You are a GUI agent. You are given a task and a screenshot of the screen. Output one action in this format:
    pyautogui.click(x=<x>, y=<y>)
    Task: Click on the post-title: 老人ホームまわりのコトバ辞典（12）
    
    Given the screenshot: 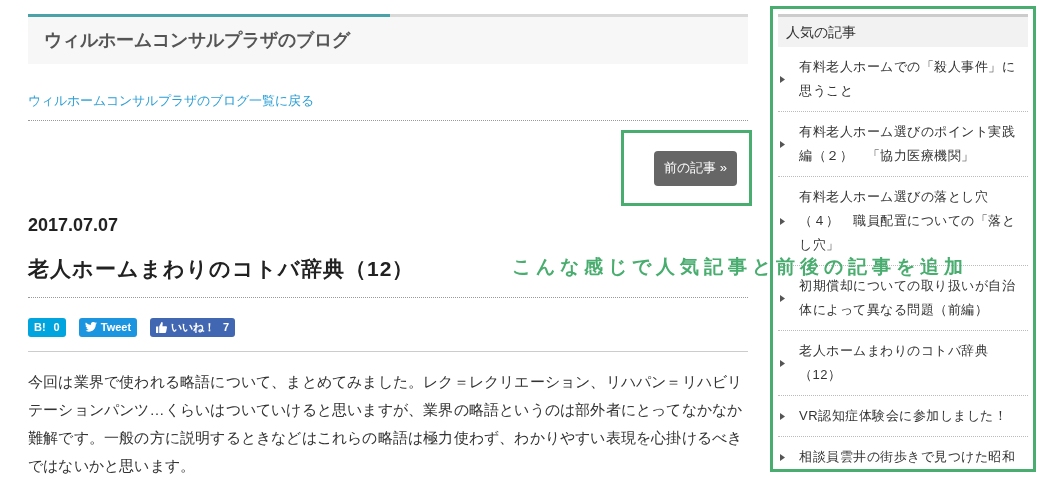 What is the action you would take?
    pyautogui.click(x=221, y=269)
    